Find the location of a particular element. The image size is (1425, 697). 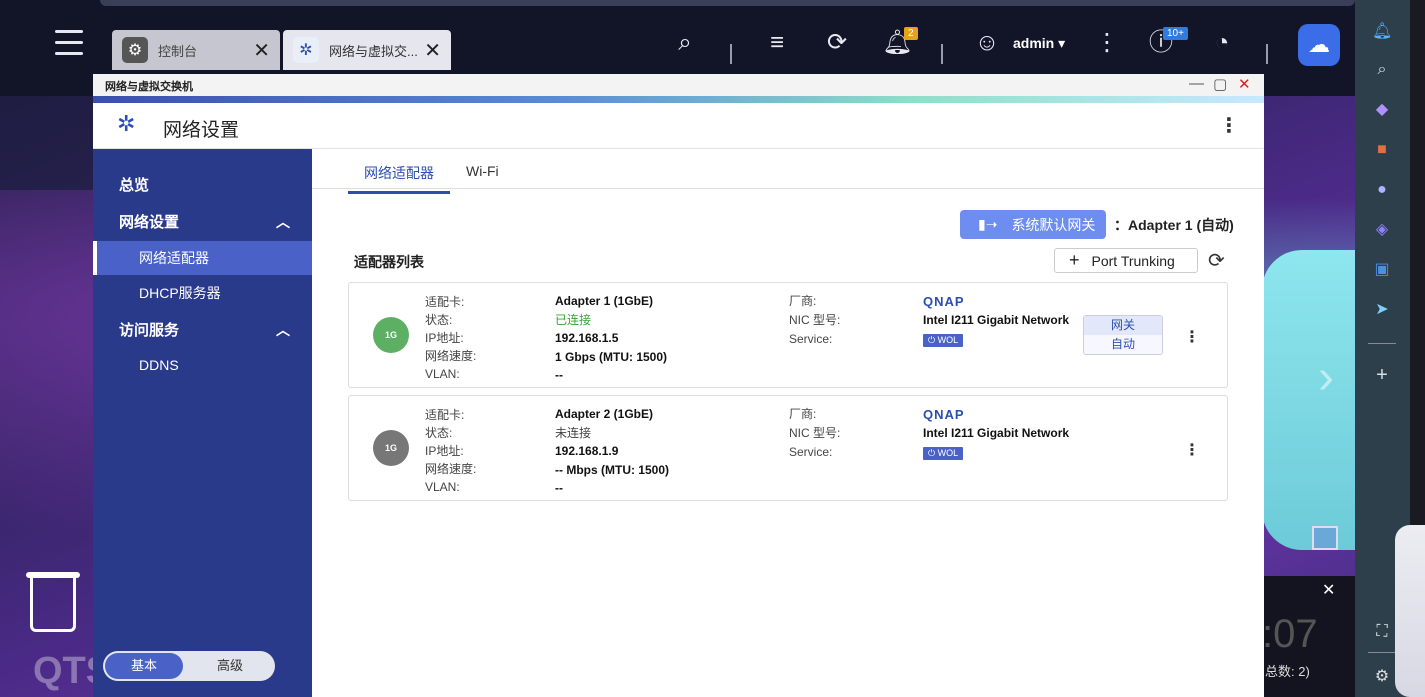

sidebar-item-label: 访问服务 is located at coordinates (149, 330).